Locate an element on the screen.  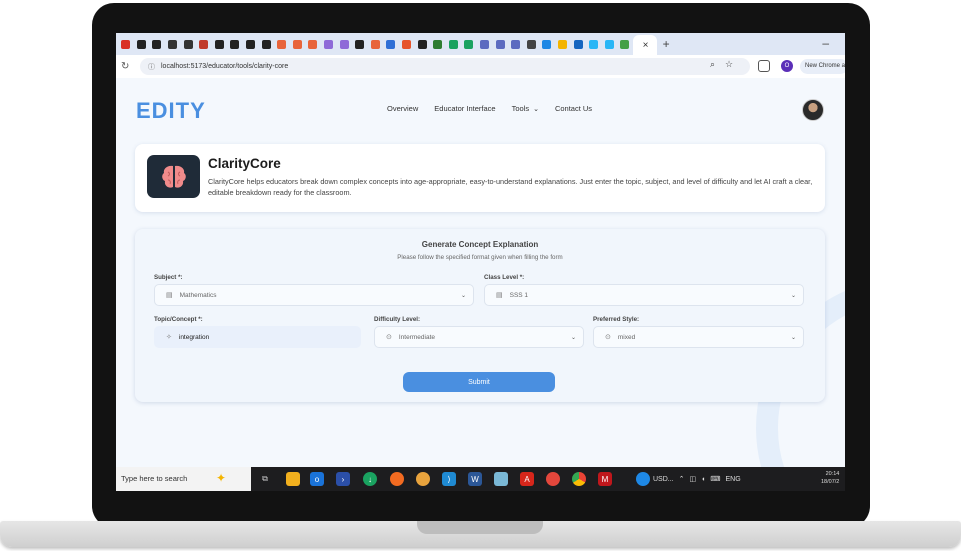
system-clock: 20:14 18/07/2 is located at coordinates (830, 478).